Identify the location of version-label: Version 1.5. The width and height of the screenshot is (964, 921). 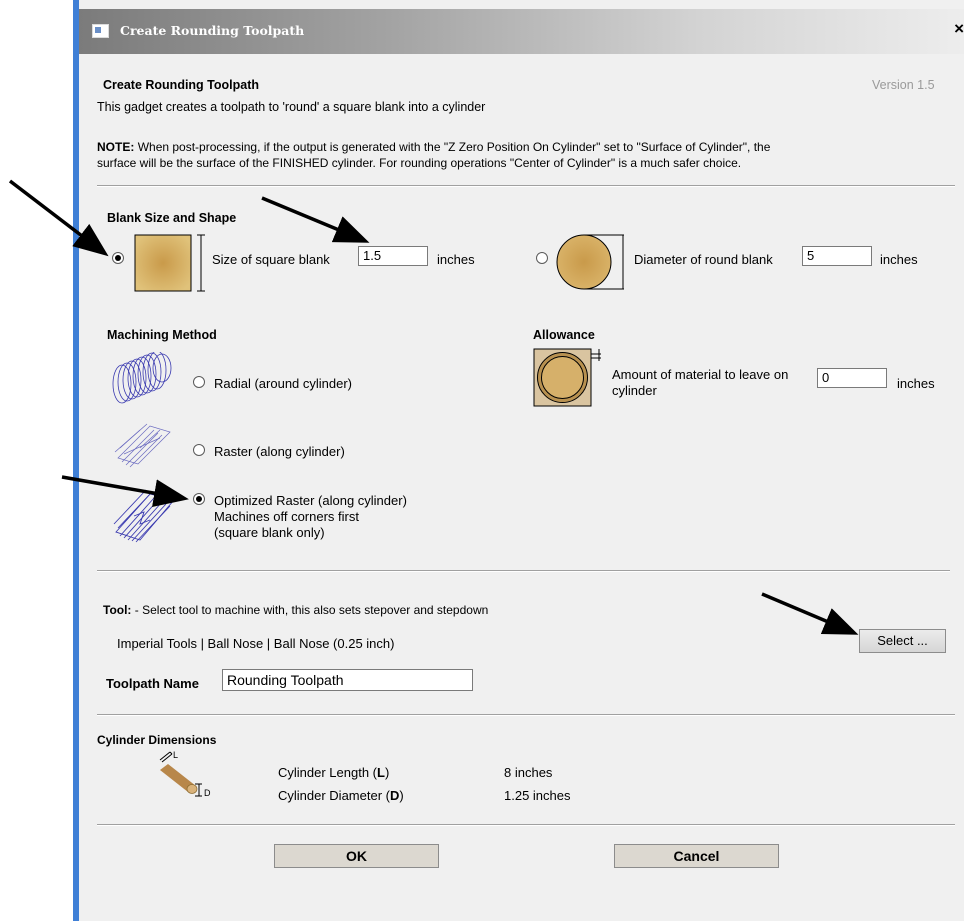
(903, 85).